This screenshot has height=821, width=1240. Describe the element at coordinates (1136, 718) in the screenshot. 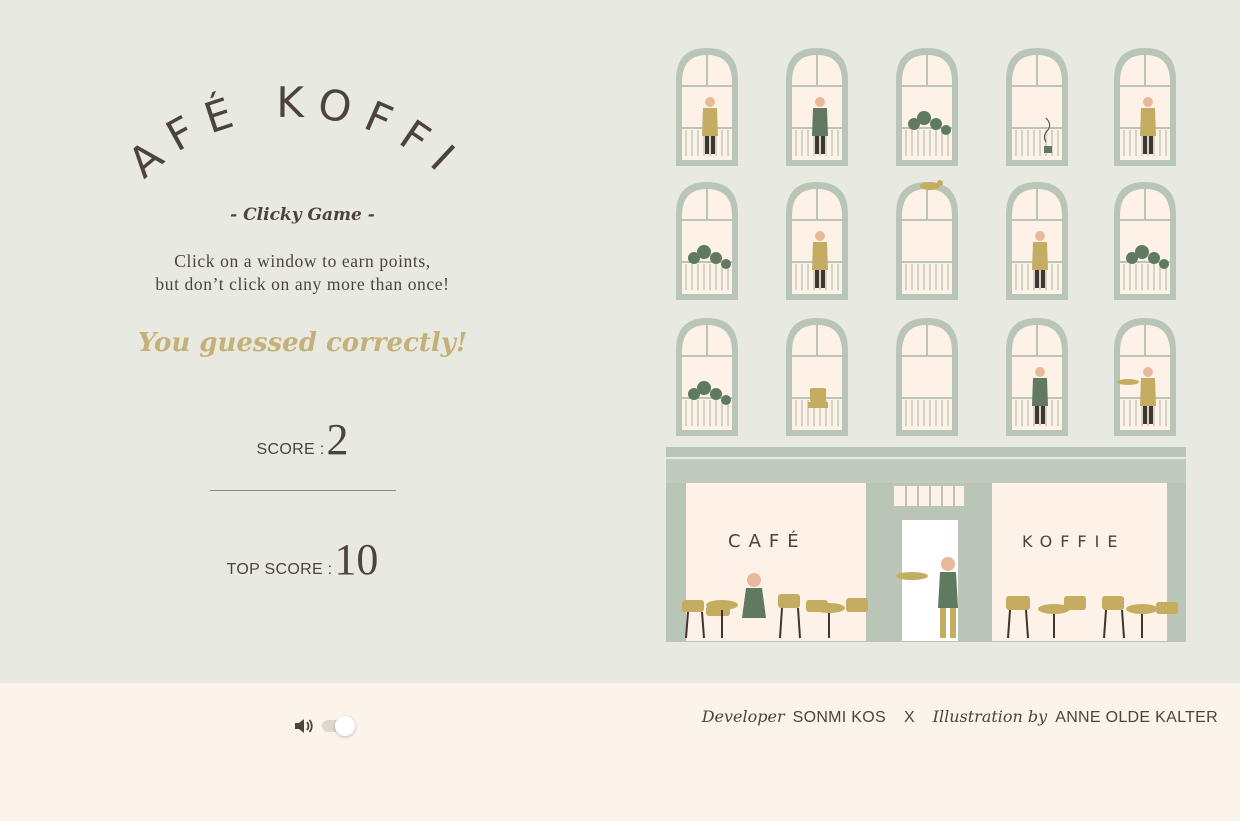

I see `illustrator-link: ANNE OLDE KALTER` at that location.